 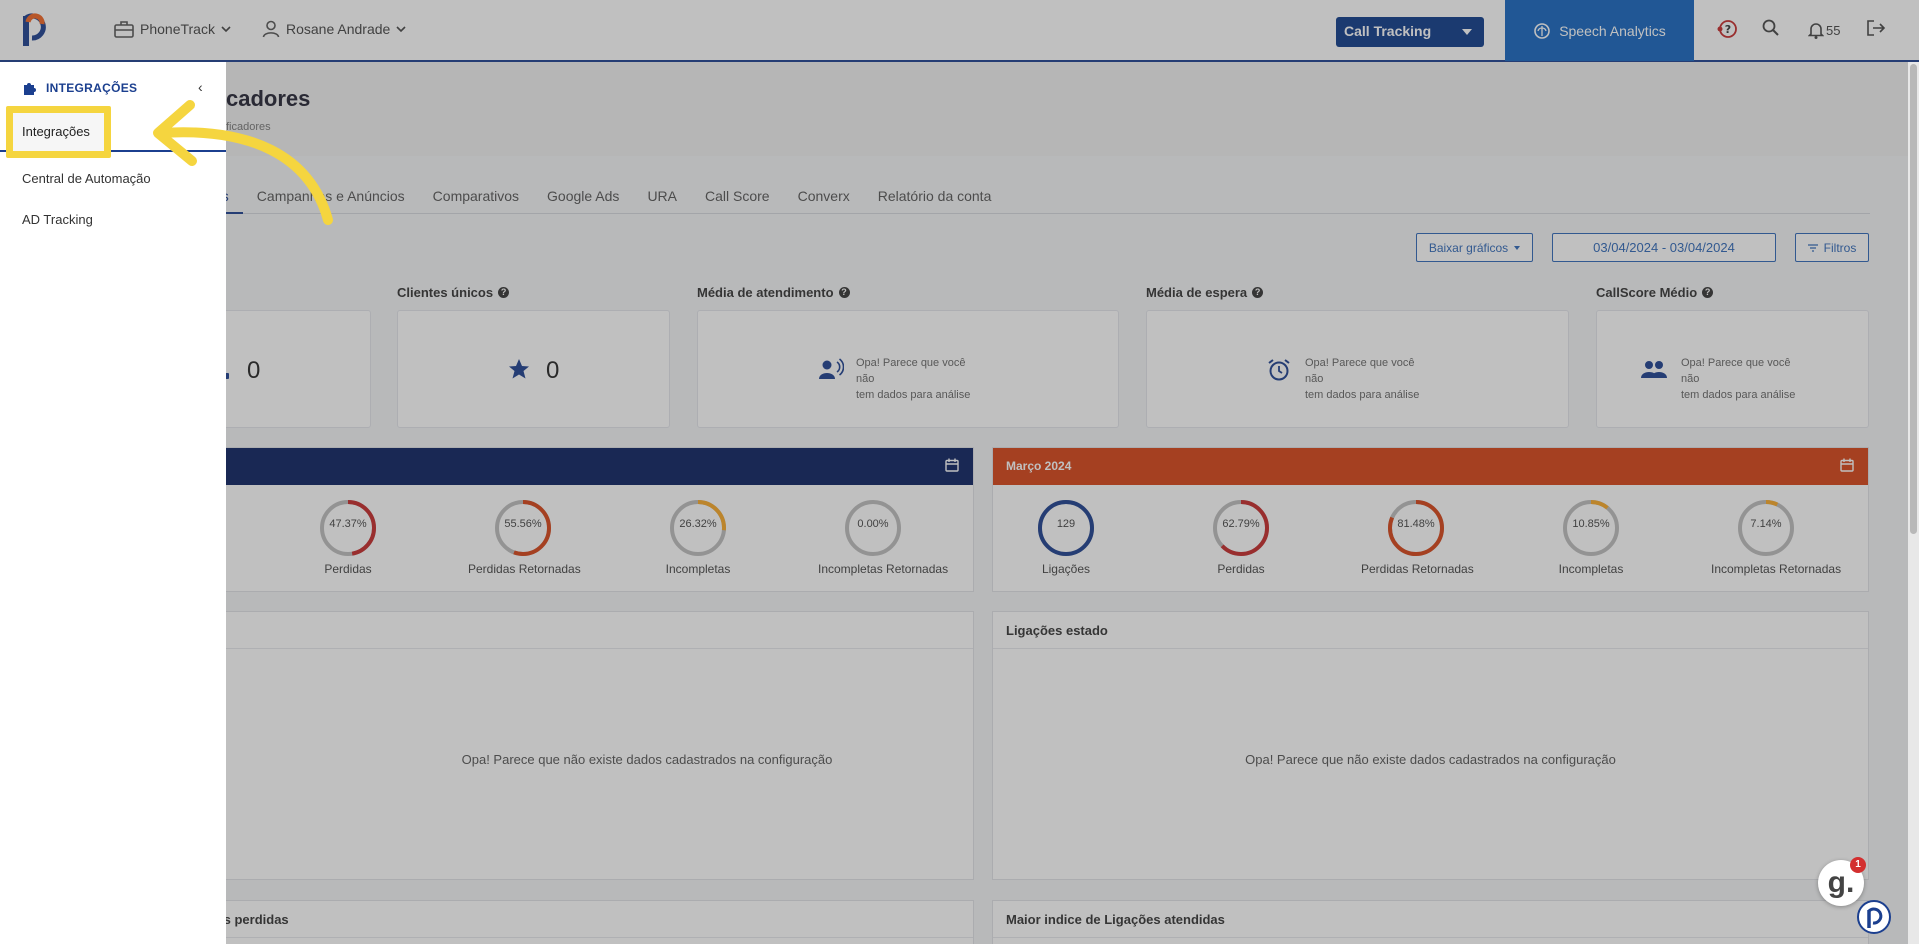 What do you see at coordinates (1913, 299) in the screenshot?
I see `scrollbar-thumb` at bounding box center [1913, 299].